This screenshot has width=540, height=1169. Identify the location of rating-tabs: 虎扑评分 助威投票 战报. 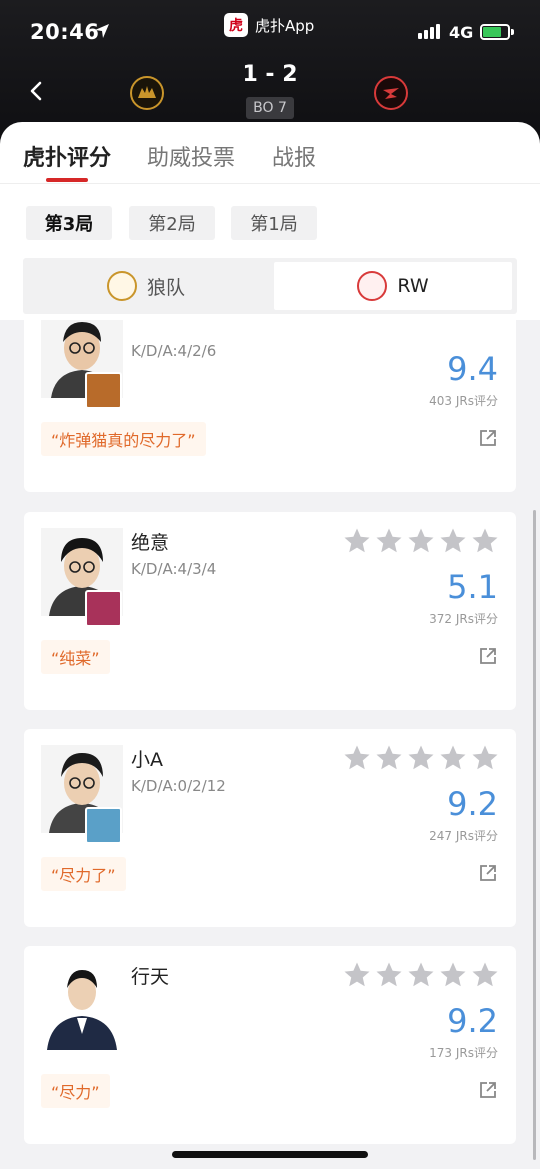
(270, 153).